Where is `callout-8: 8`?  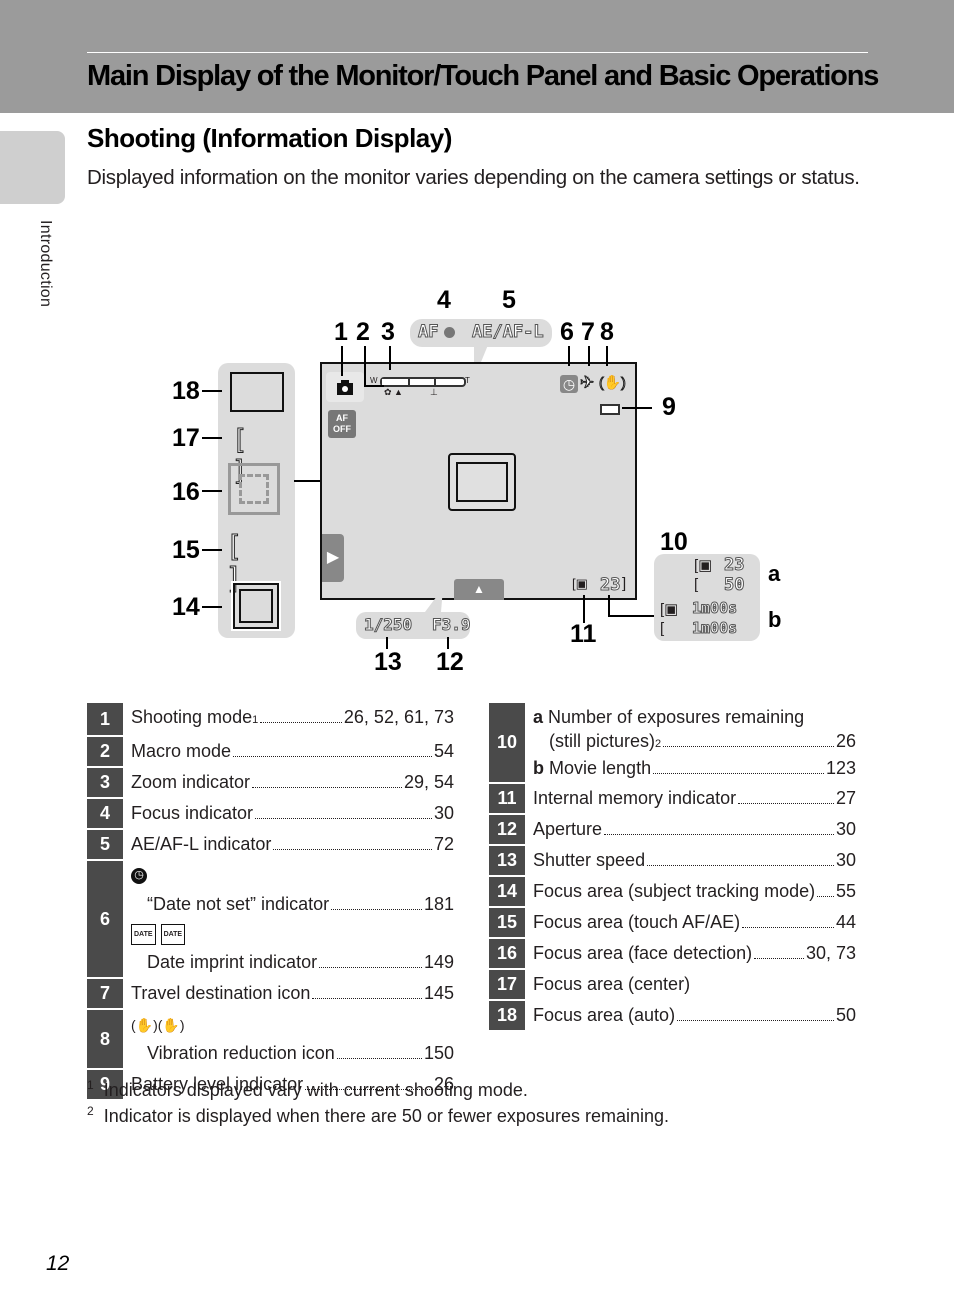
callout-8: 8 is located at coordinates (607, 332).